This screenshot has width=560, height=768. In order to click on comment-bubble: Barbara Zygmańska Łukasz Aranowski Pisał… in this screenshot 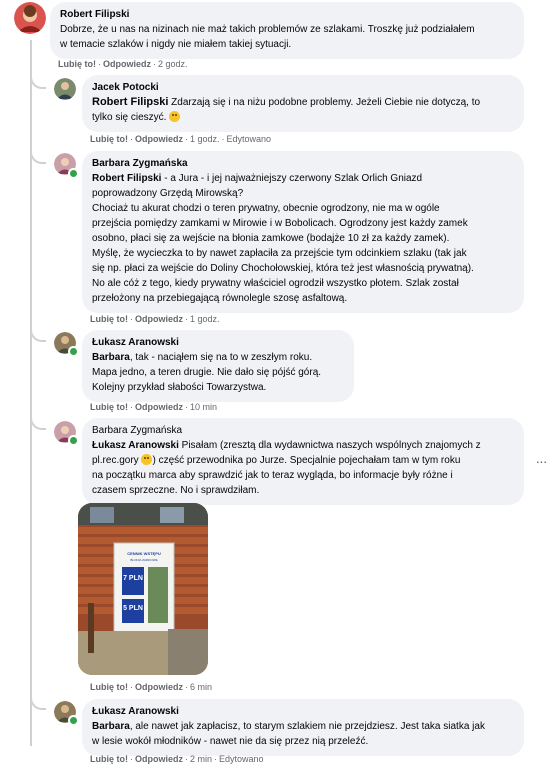, I will do `click(303, 461)`.